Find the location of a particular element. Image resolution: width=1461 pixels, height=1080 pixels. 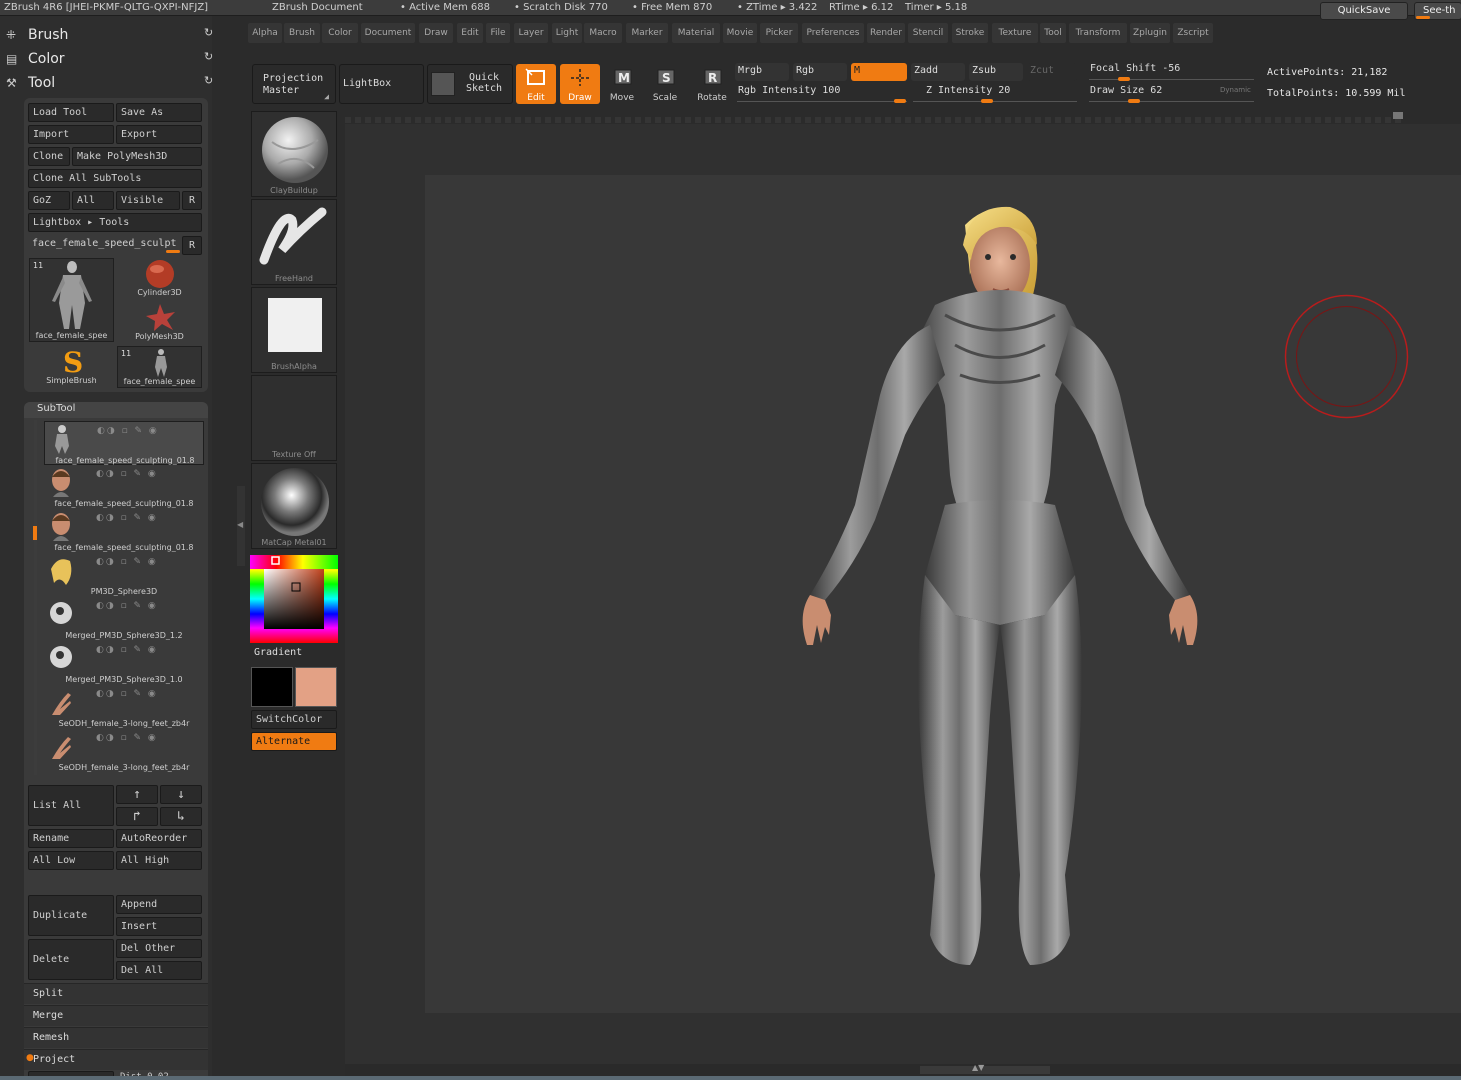

goz-button: GoZ is located at coordinates (49, 200).